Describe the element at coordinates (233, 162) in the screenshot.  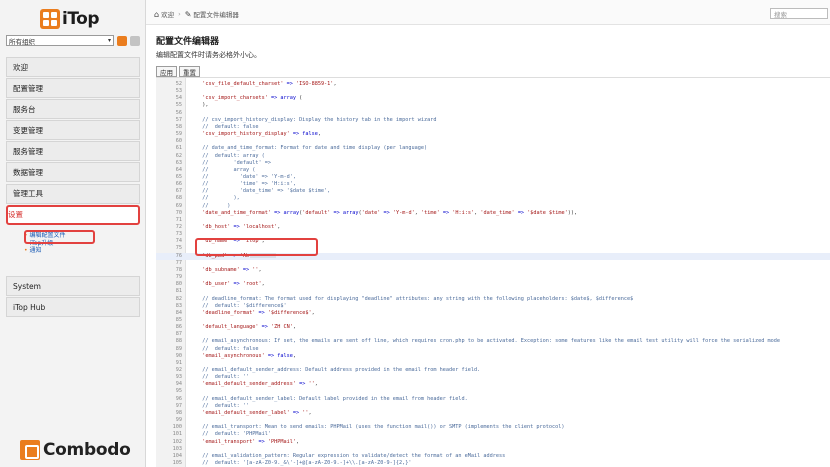
I see `code-text: // 'default' =>` at that location.